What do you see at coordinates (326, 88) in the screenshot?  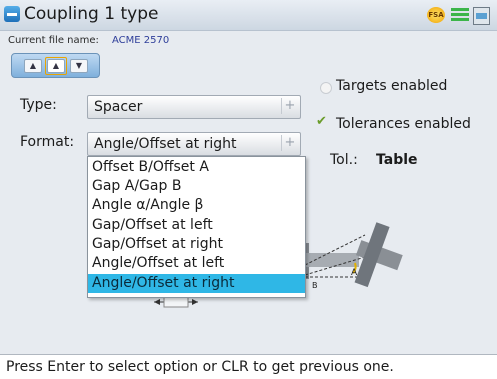 I see `targets-radio` at bounding box center [326, 88].